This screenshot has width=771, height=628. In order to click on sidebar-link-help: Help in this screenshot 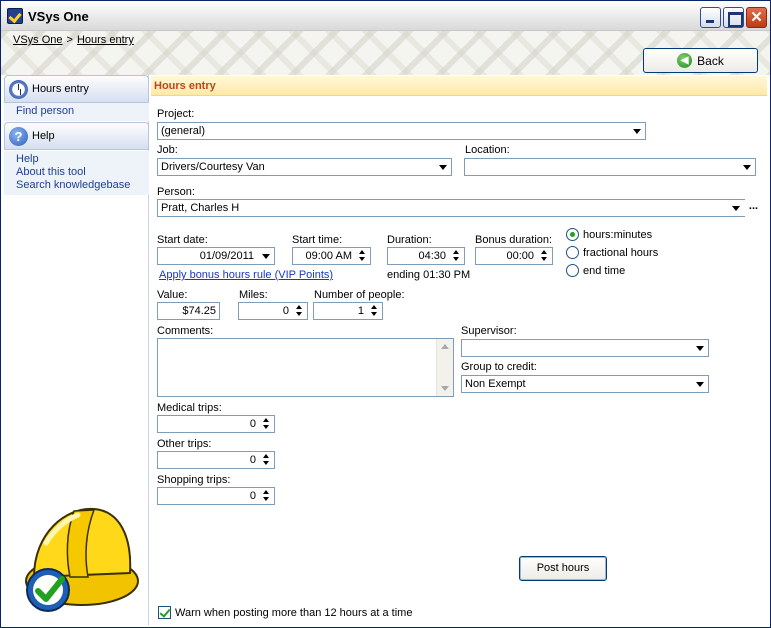, I will do `click(82, 159)`.